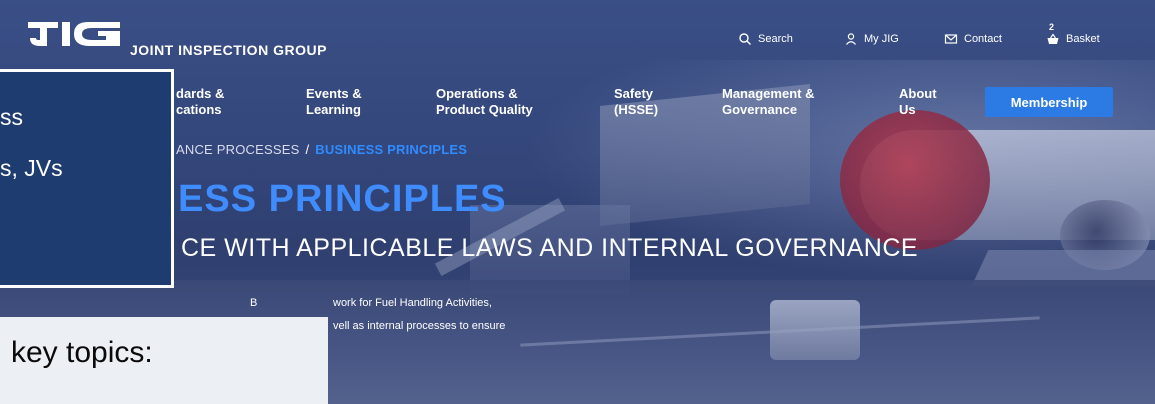 This screenshot has height=404, width=1155. Describe the element at coordinates (634, 93) in the screenshot. I see `nav-safety-line-1: Safety` at that location.